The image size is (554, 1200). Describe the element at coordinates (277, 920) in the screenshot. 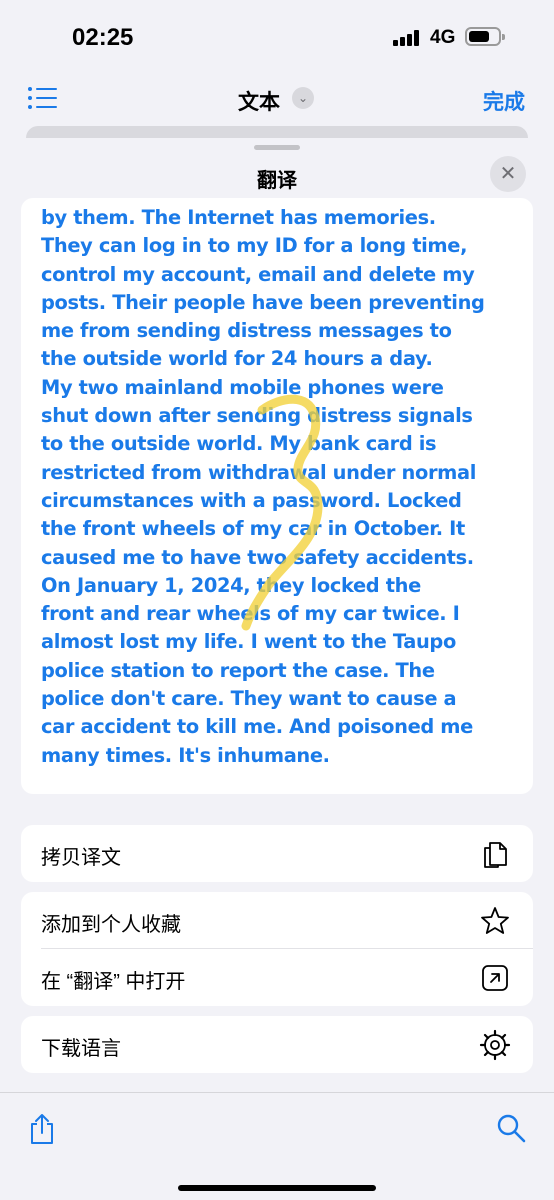

I see `add-favorites-row: 添加到个人收藏` at that location.